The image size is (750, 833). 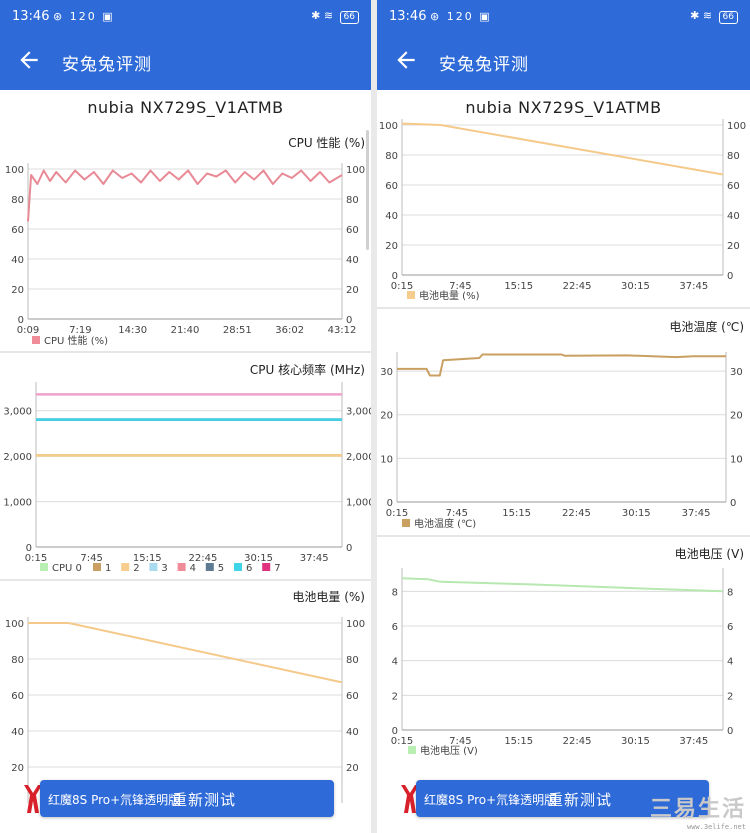 I want to click on watermark-url: www.3elife.net, so click(x=716, y=827).